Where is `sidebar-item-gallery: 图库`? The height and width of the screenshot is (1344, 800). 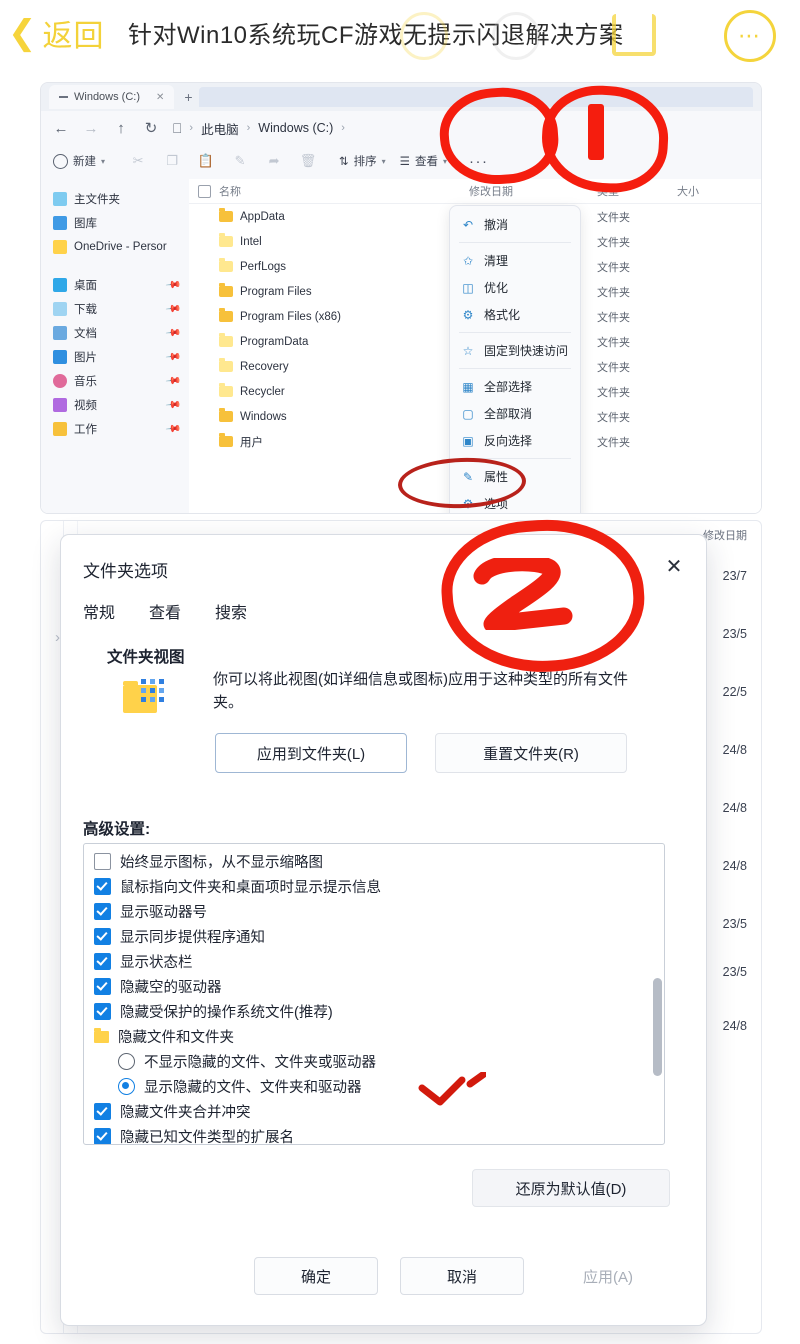
sidebar-item-gallery: 图库 is located at coordinates (115, 223).